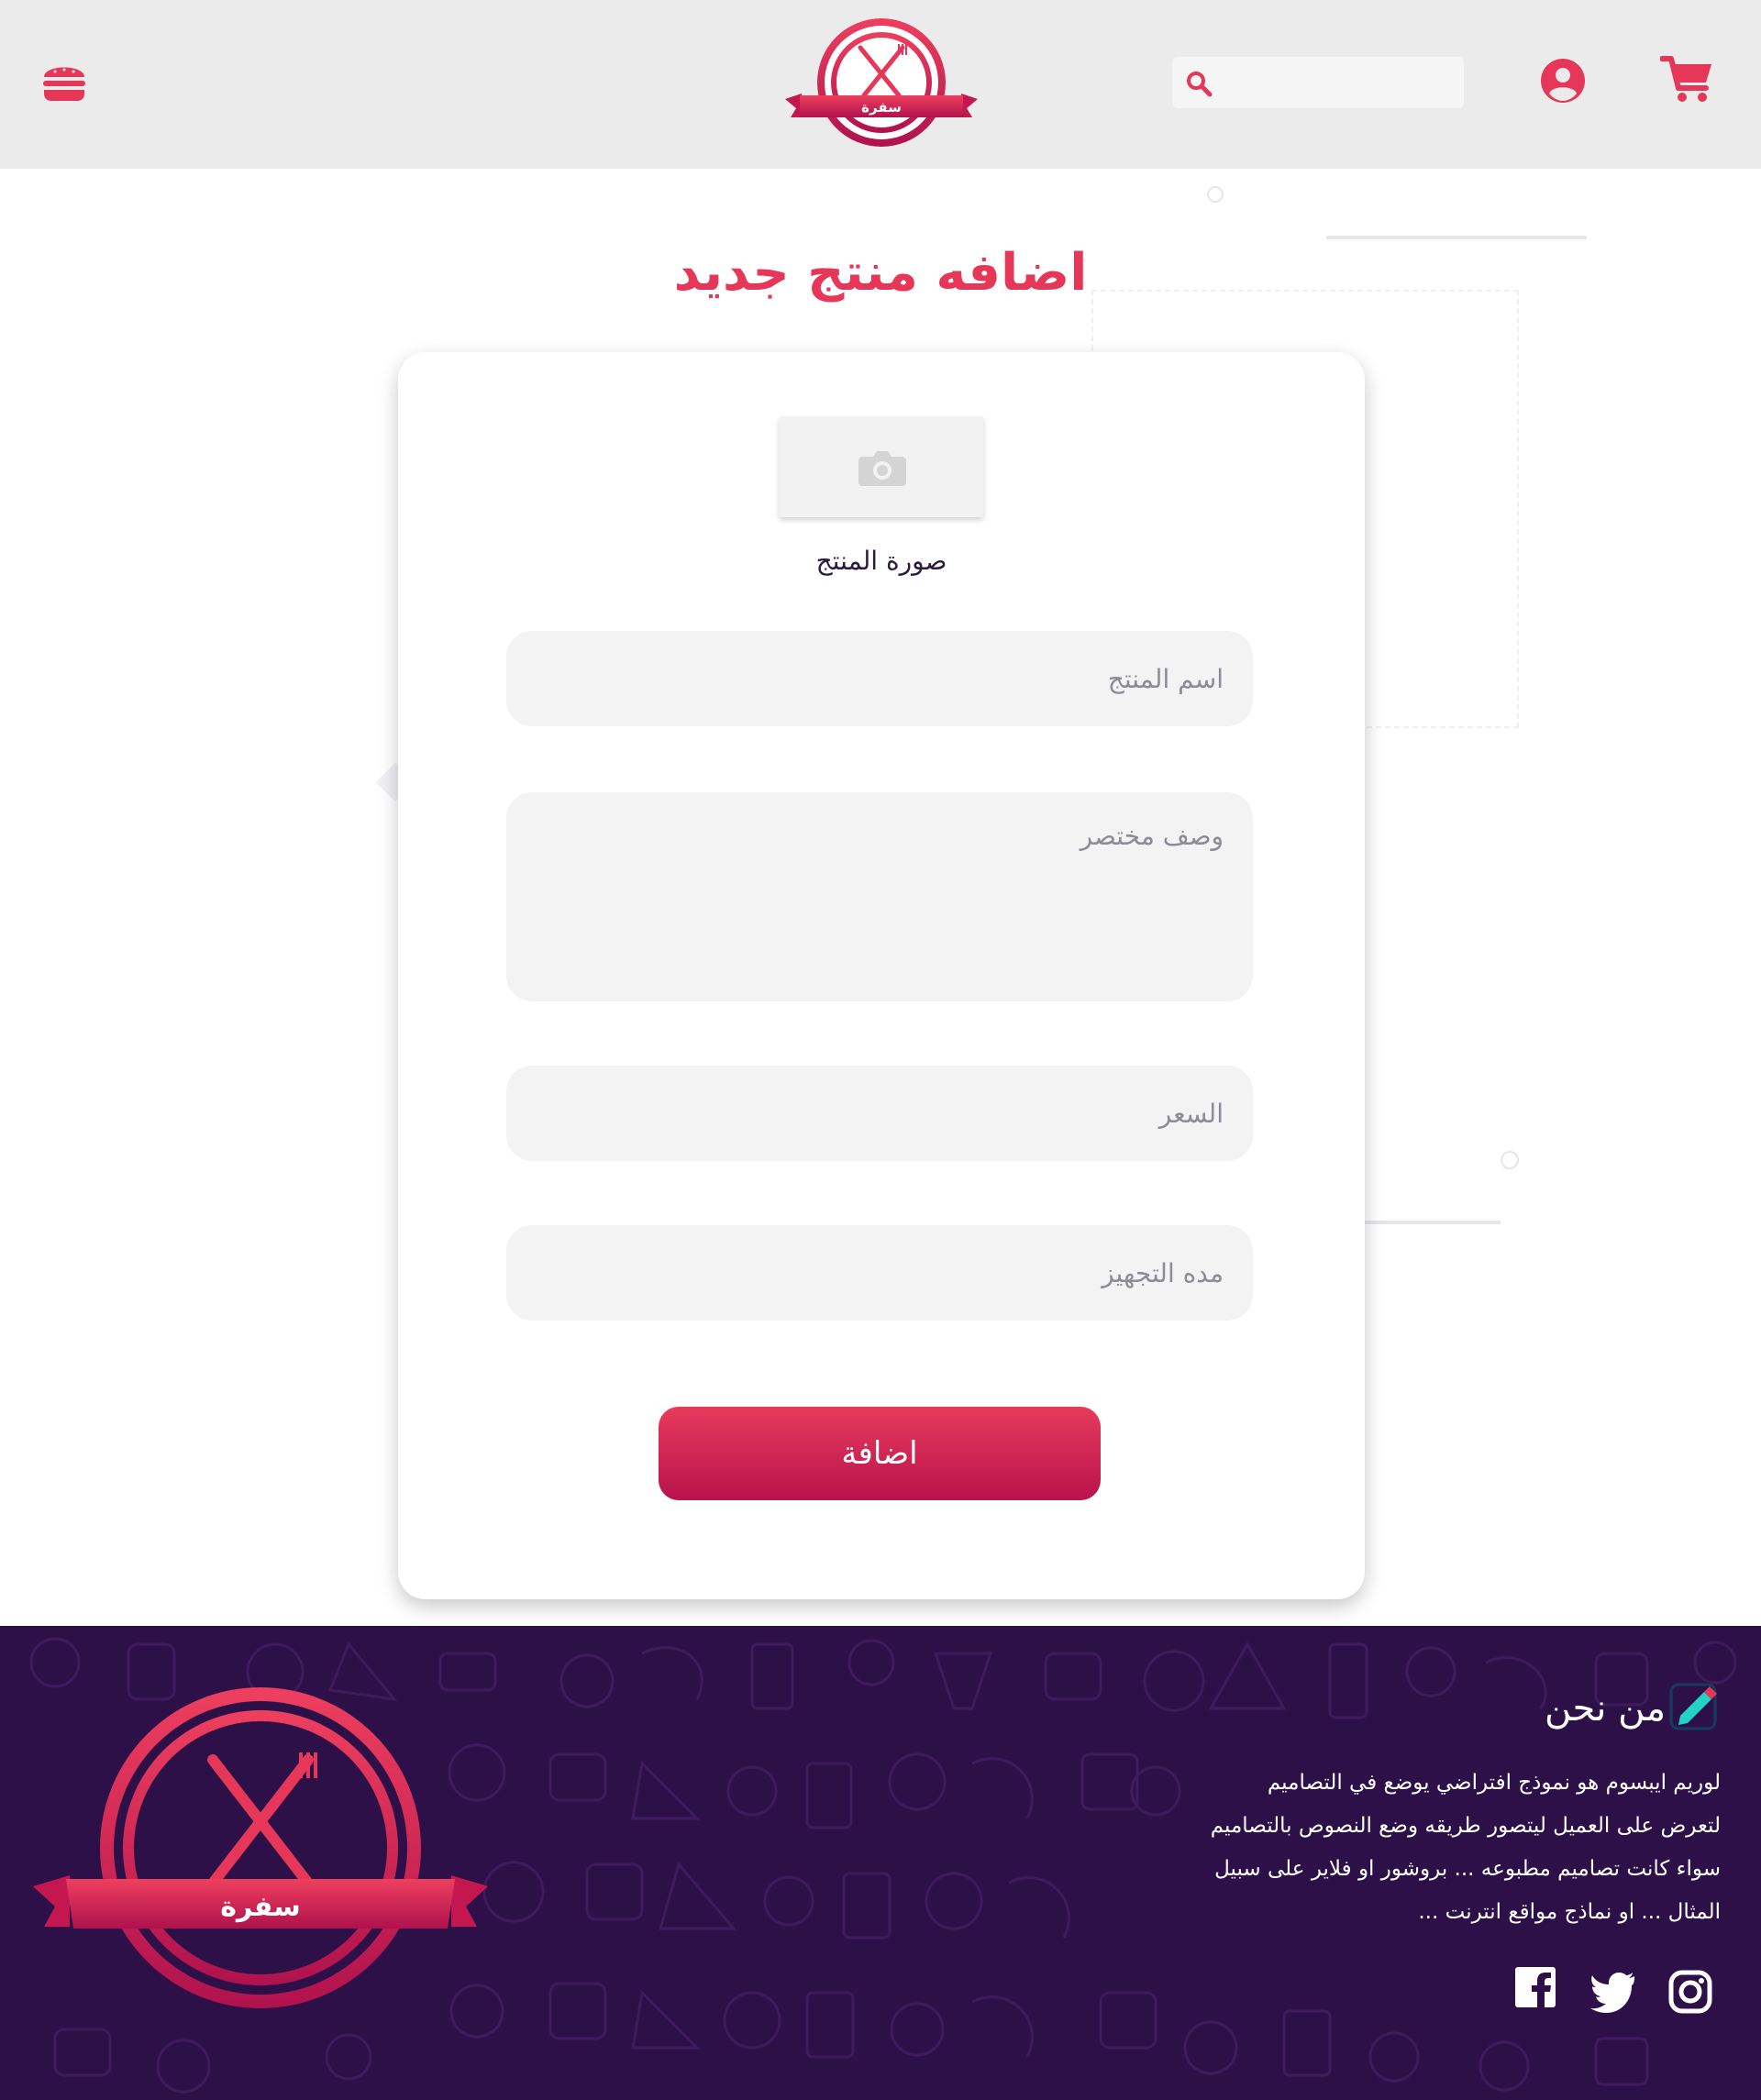 The image size is (1761, 2100). Describe the element at coordinates (260, 1847) in the screenshot. I see `footer-logo: سفرة` at that location.